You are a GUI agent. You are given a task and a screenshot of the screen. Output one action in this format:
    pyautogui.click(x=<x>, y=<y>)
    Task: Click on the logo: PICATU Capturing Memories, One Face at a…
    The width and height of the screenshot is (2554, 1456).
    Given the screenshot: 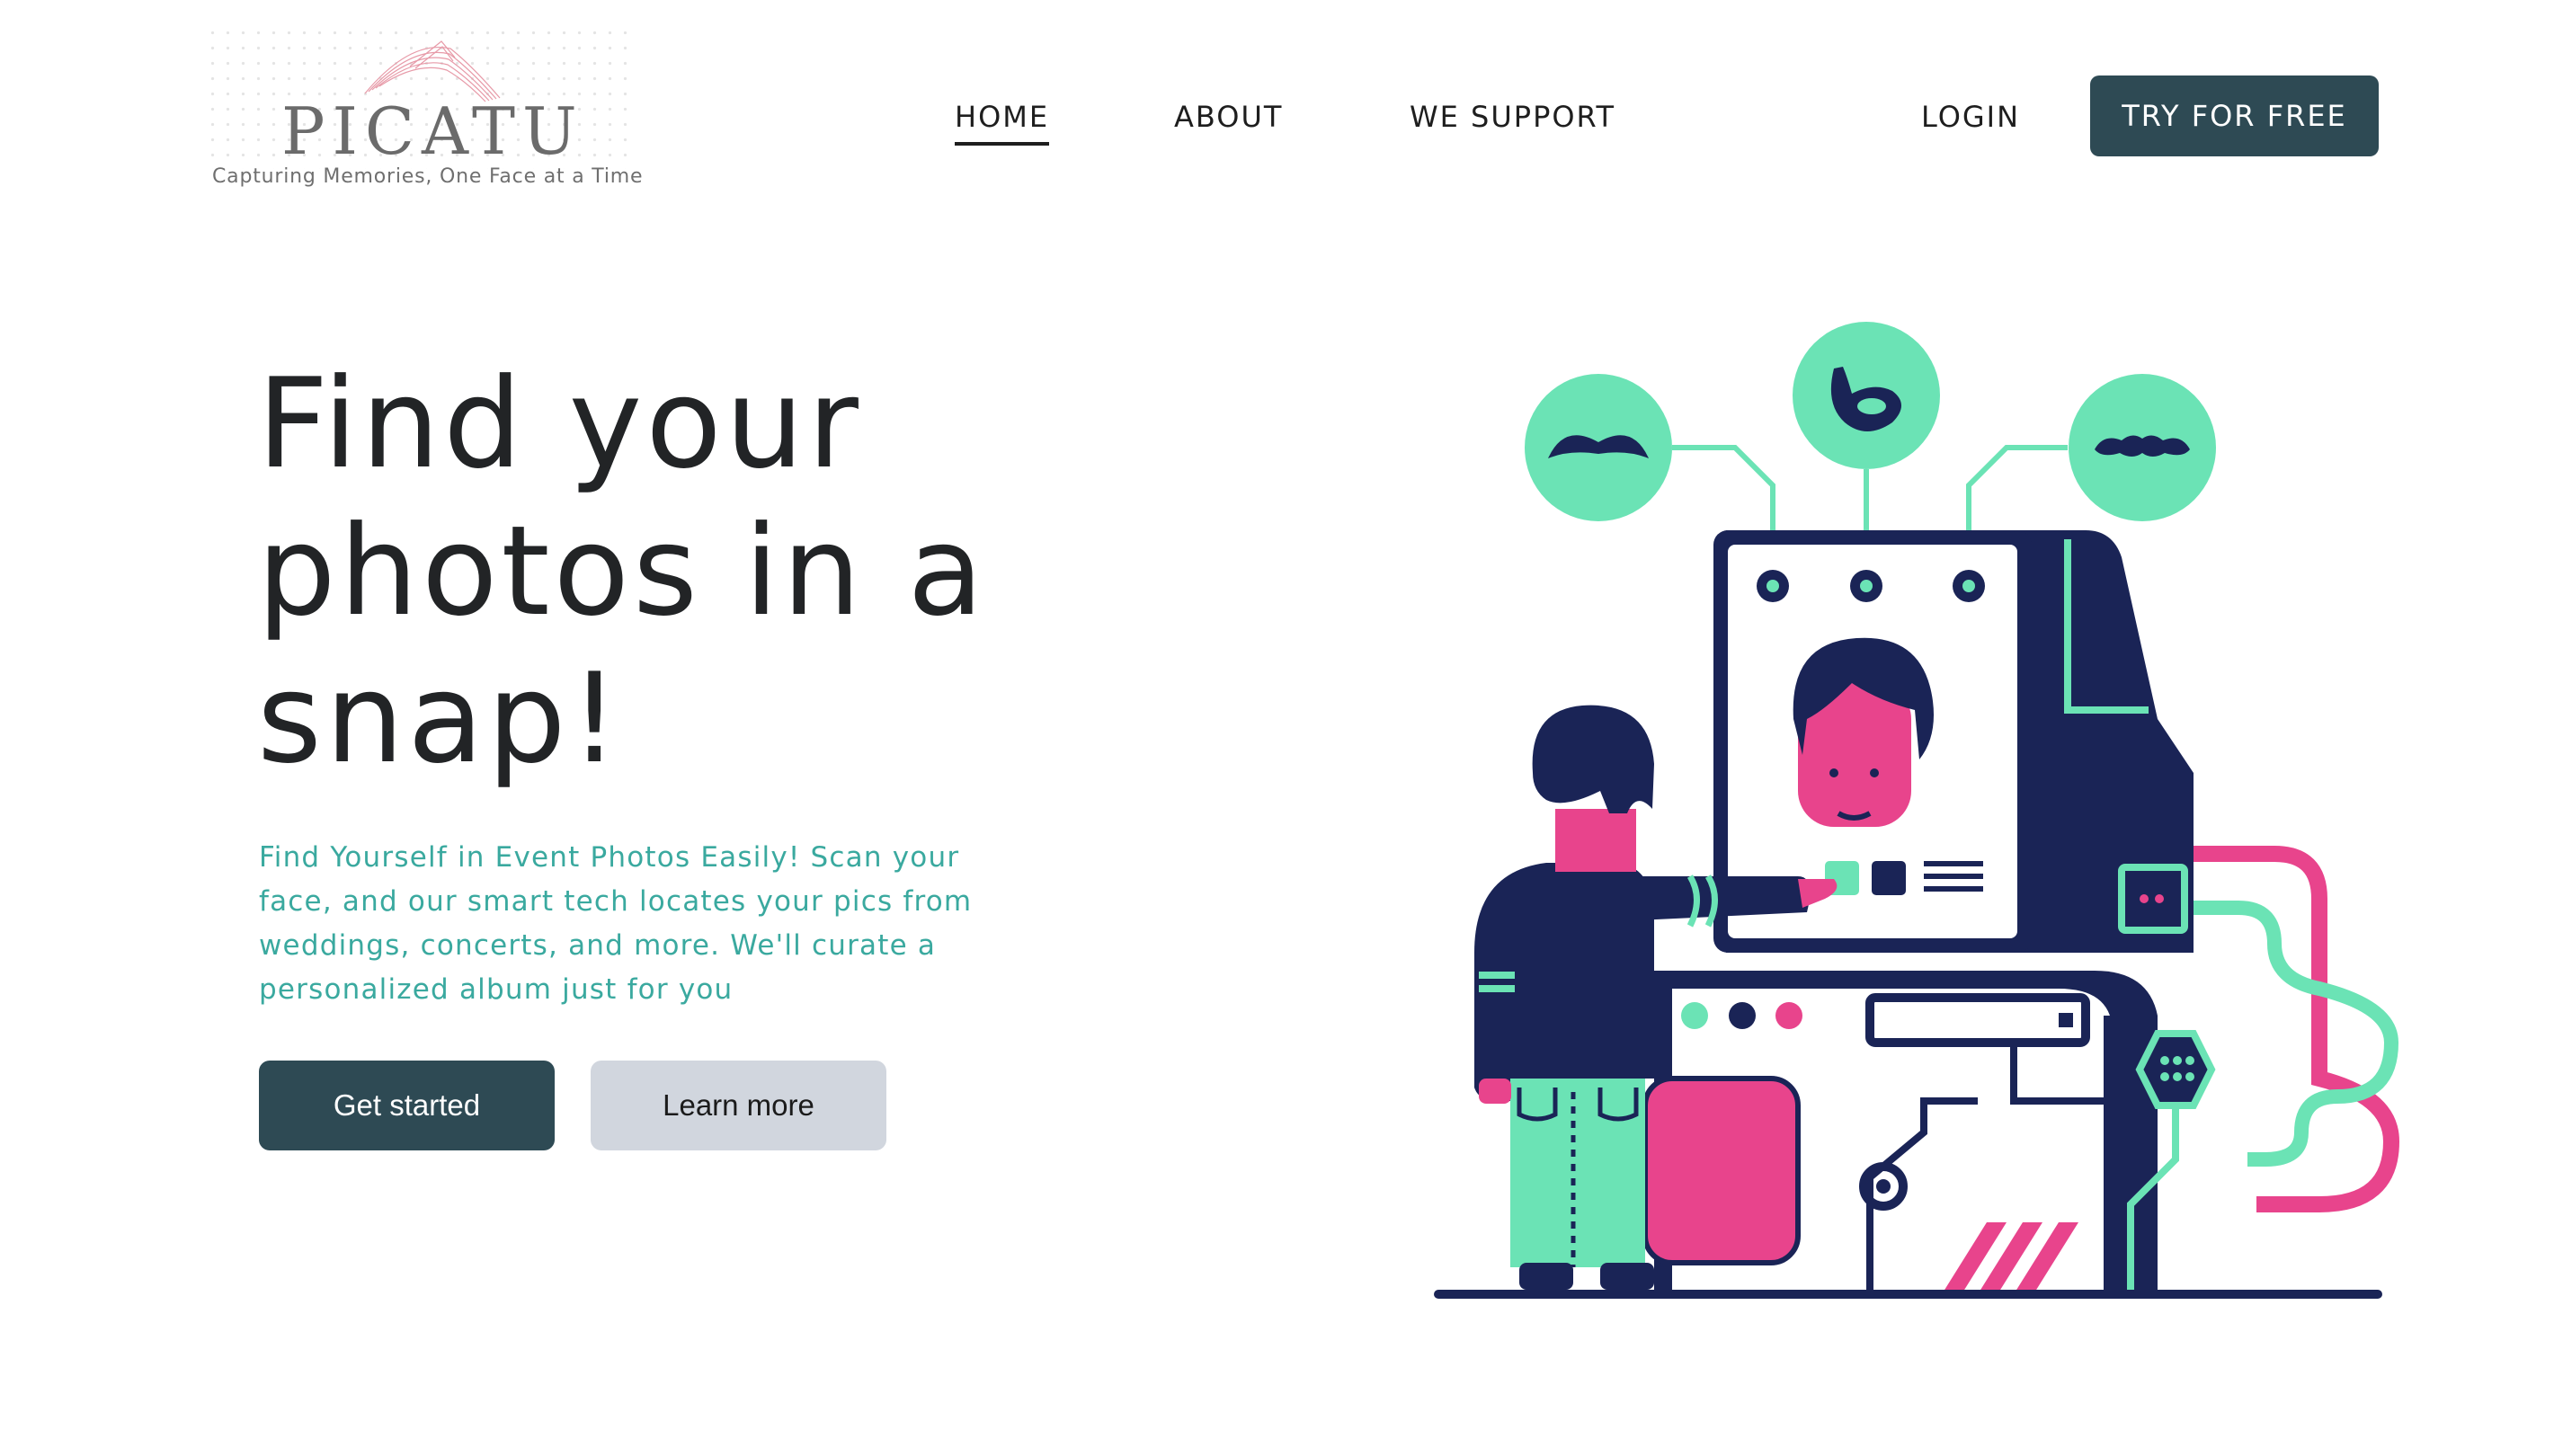 What is the action you would take?
    pyautogui.click(x=424, y=110)
    